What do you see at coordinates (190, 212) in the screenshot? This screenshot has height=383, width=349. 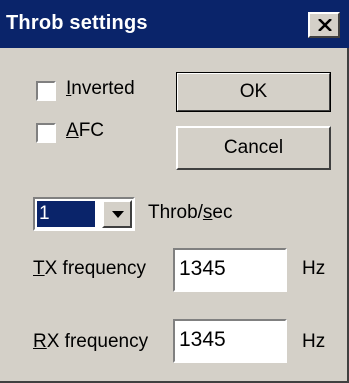 I see `throb-rate-label: Throb/sec` at bounding box center [190, 212].